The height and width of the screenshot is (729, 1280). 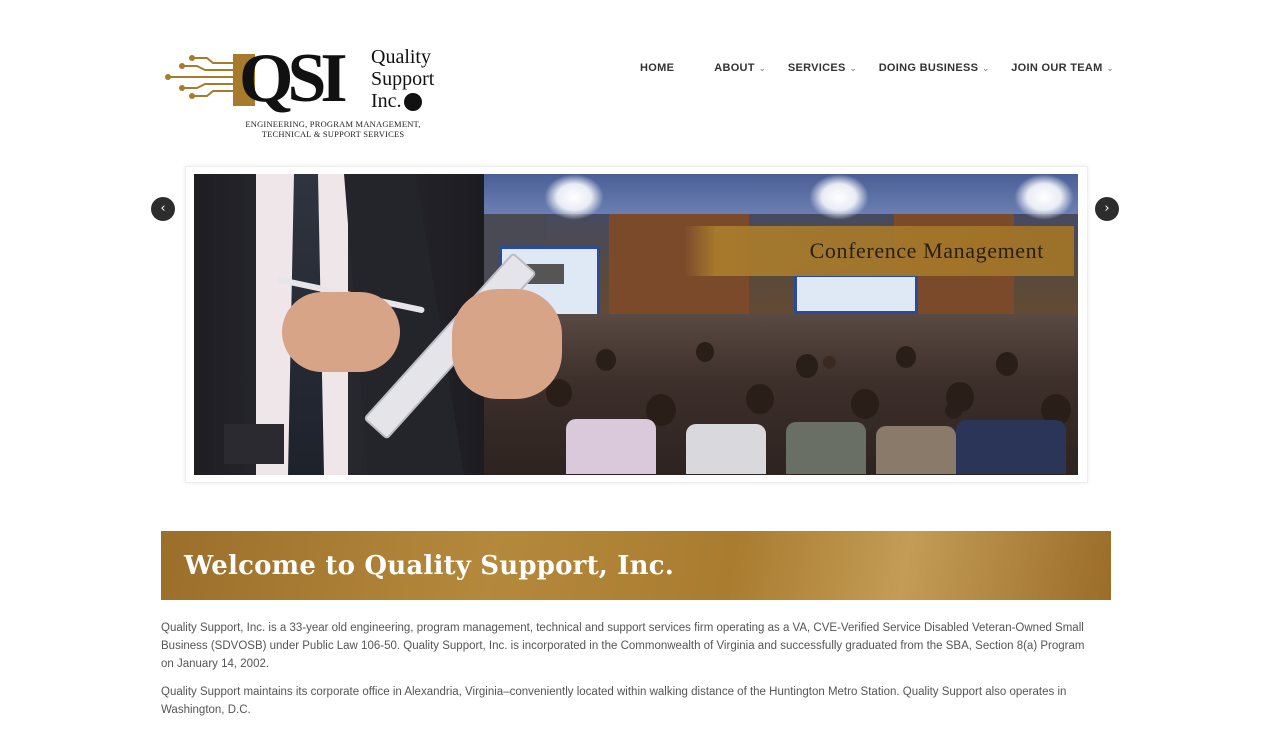 I want to click on nav-item-doing-business: DOING BUSINESS ⌄, so click(x=934, y=68).